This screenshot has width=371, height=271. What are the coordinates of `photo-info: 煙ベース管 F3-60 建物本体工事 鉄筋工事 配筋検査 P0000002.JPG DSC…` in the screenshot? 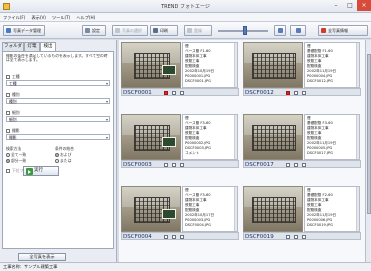 It's located at (210, 137).